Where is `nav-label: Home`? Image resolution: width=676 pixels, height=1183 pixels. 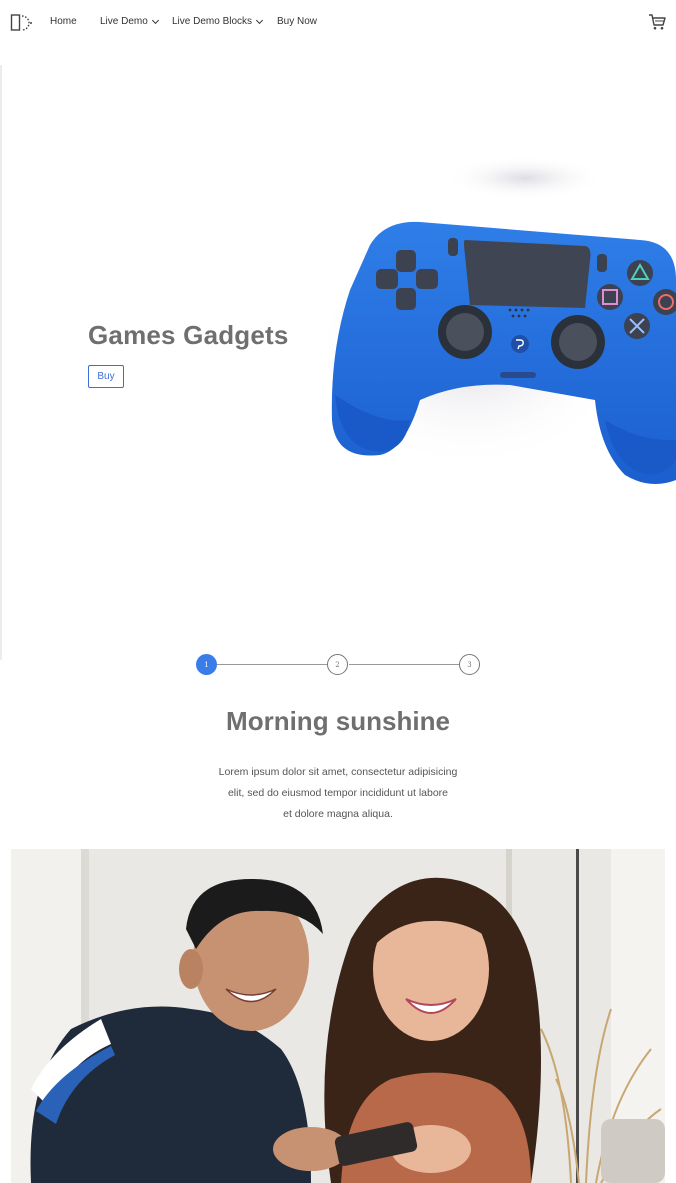 nav-label: Home is located at coordinates (63, 21).